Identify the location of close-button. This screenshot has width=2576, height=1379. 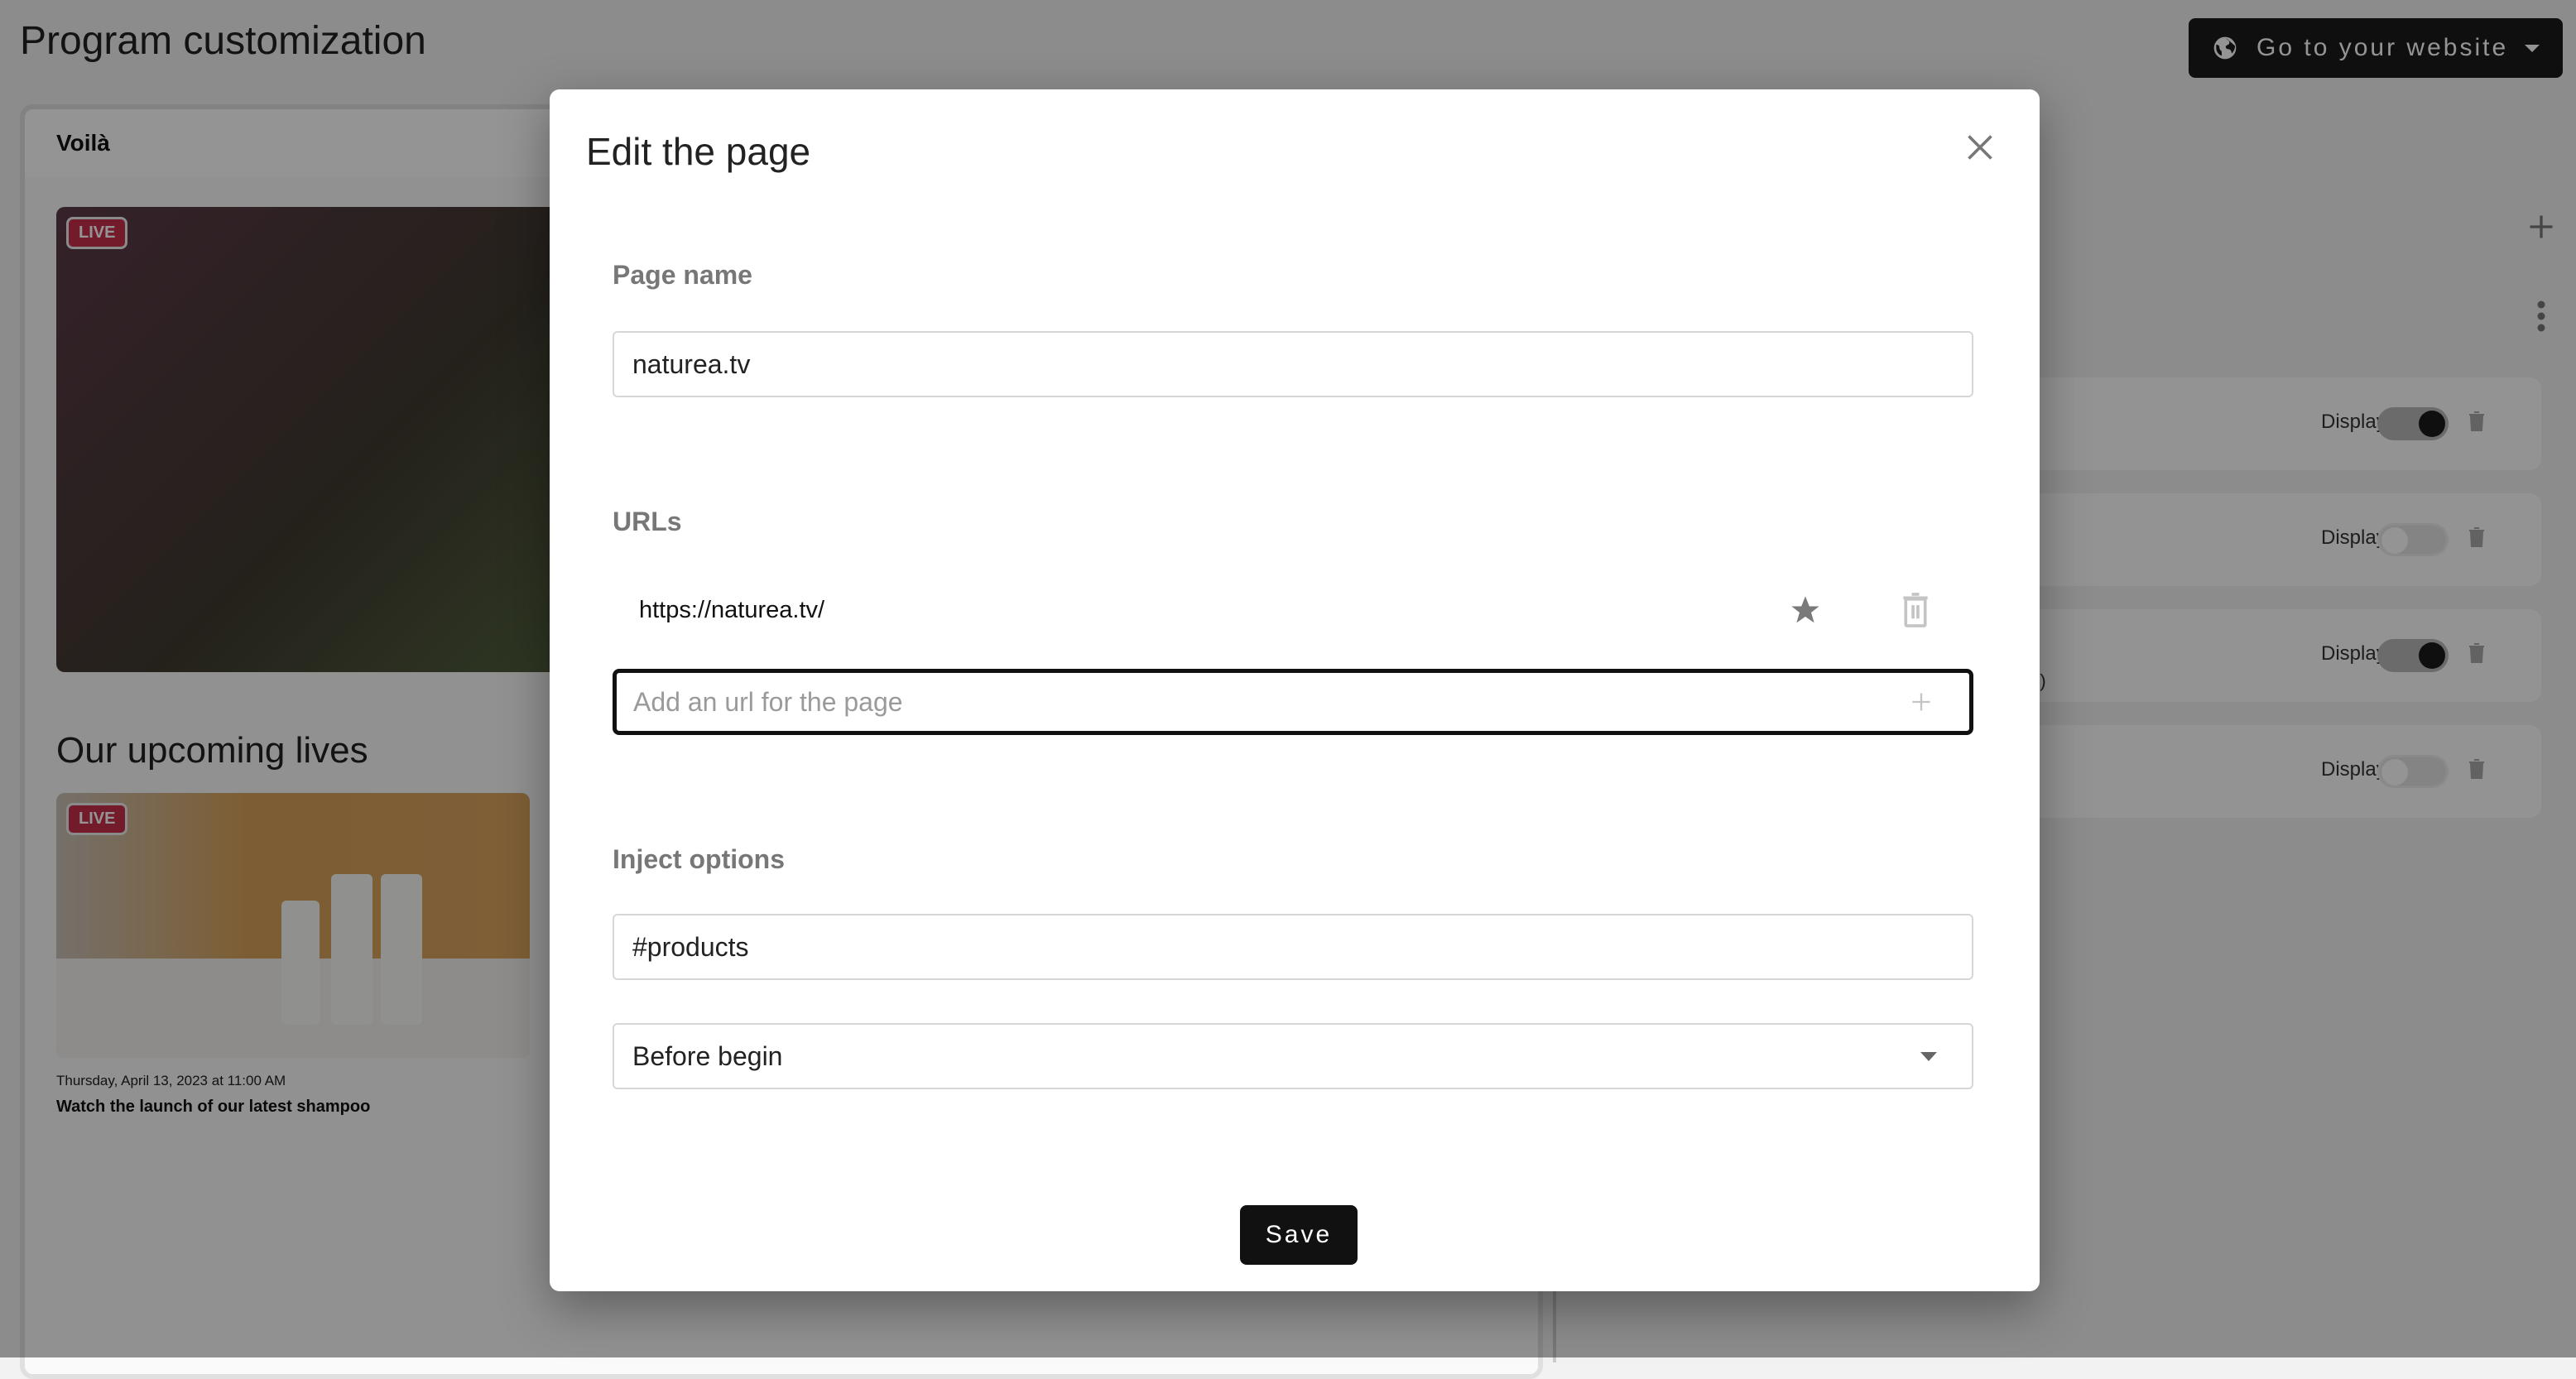
(1980, 147).